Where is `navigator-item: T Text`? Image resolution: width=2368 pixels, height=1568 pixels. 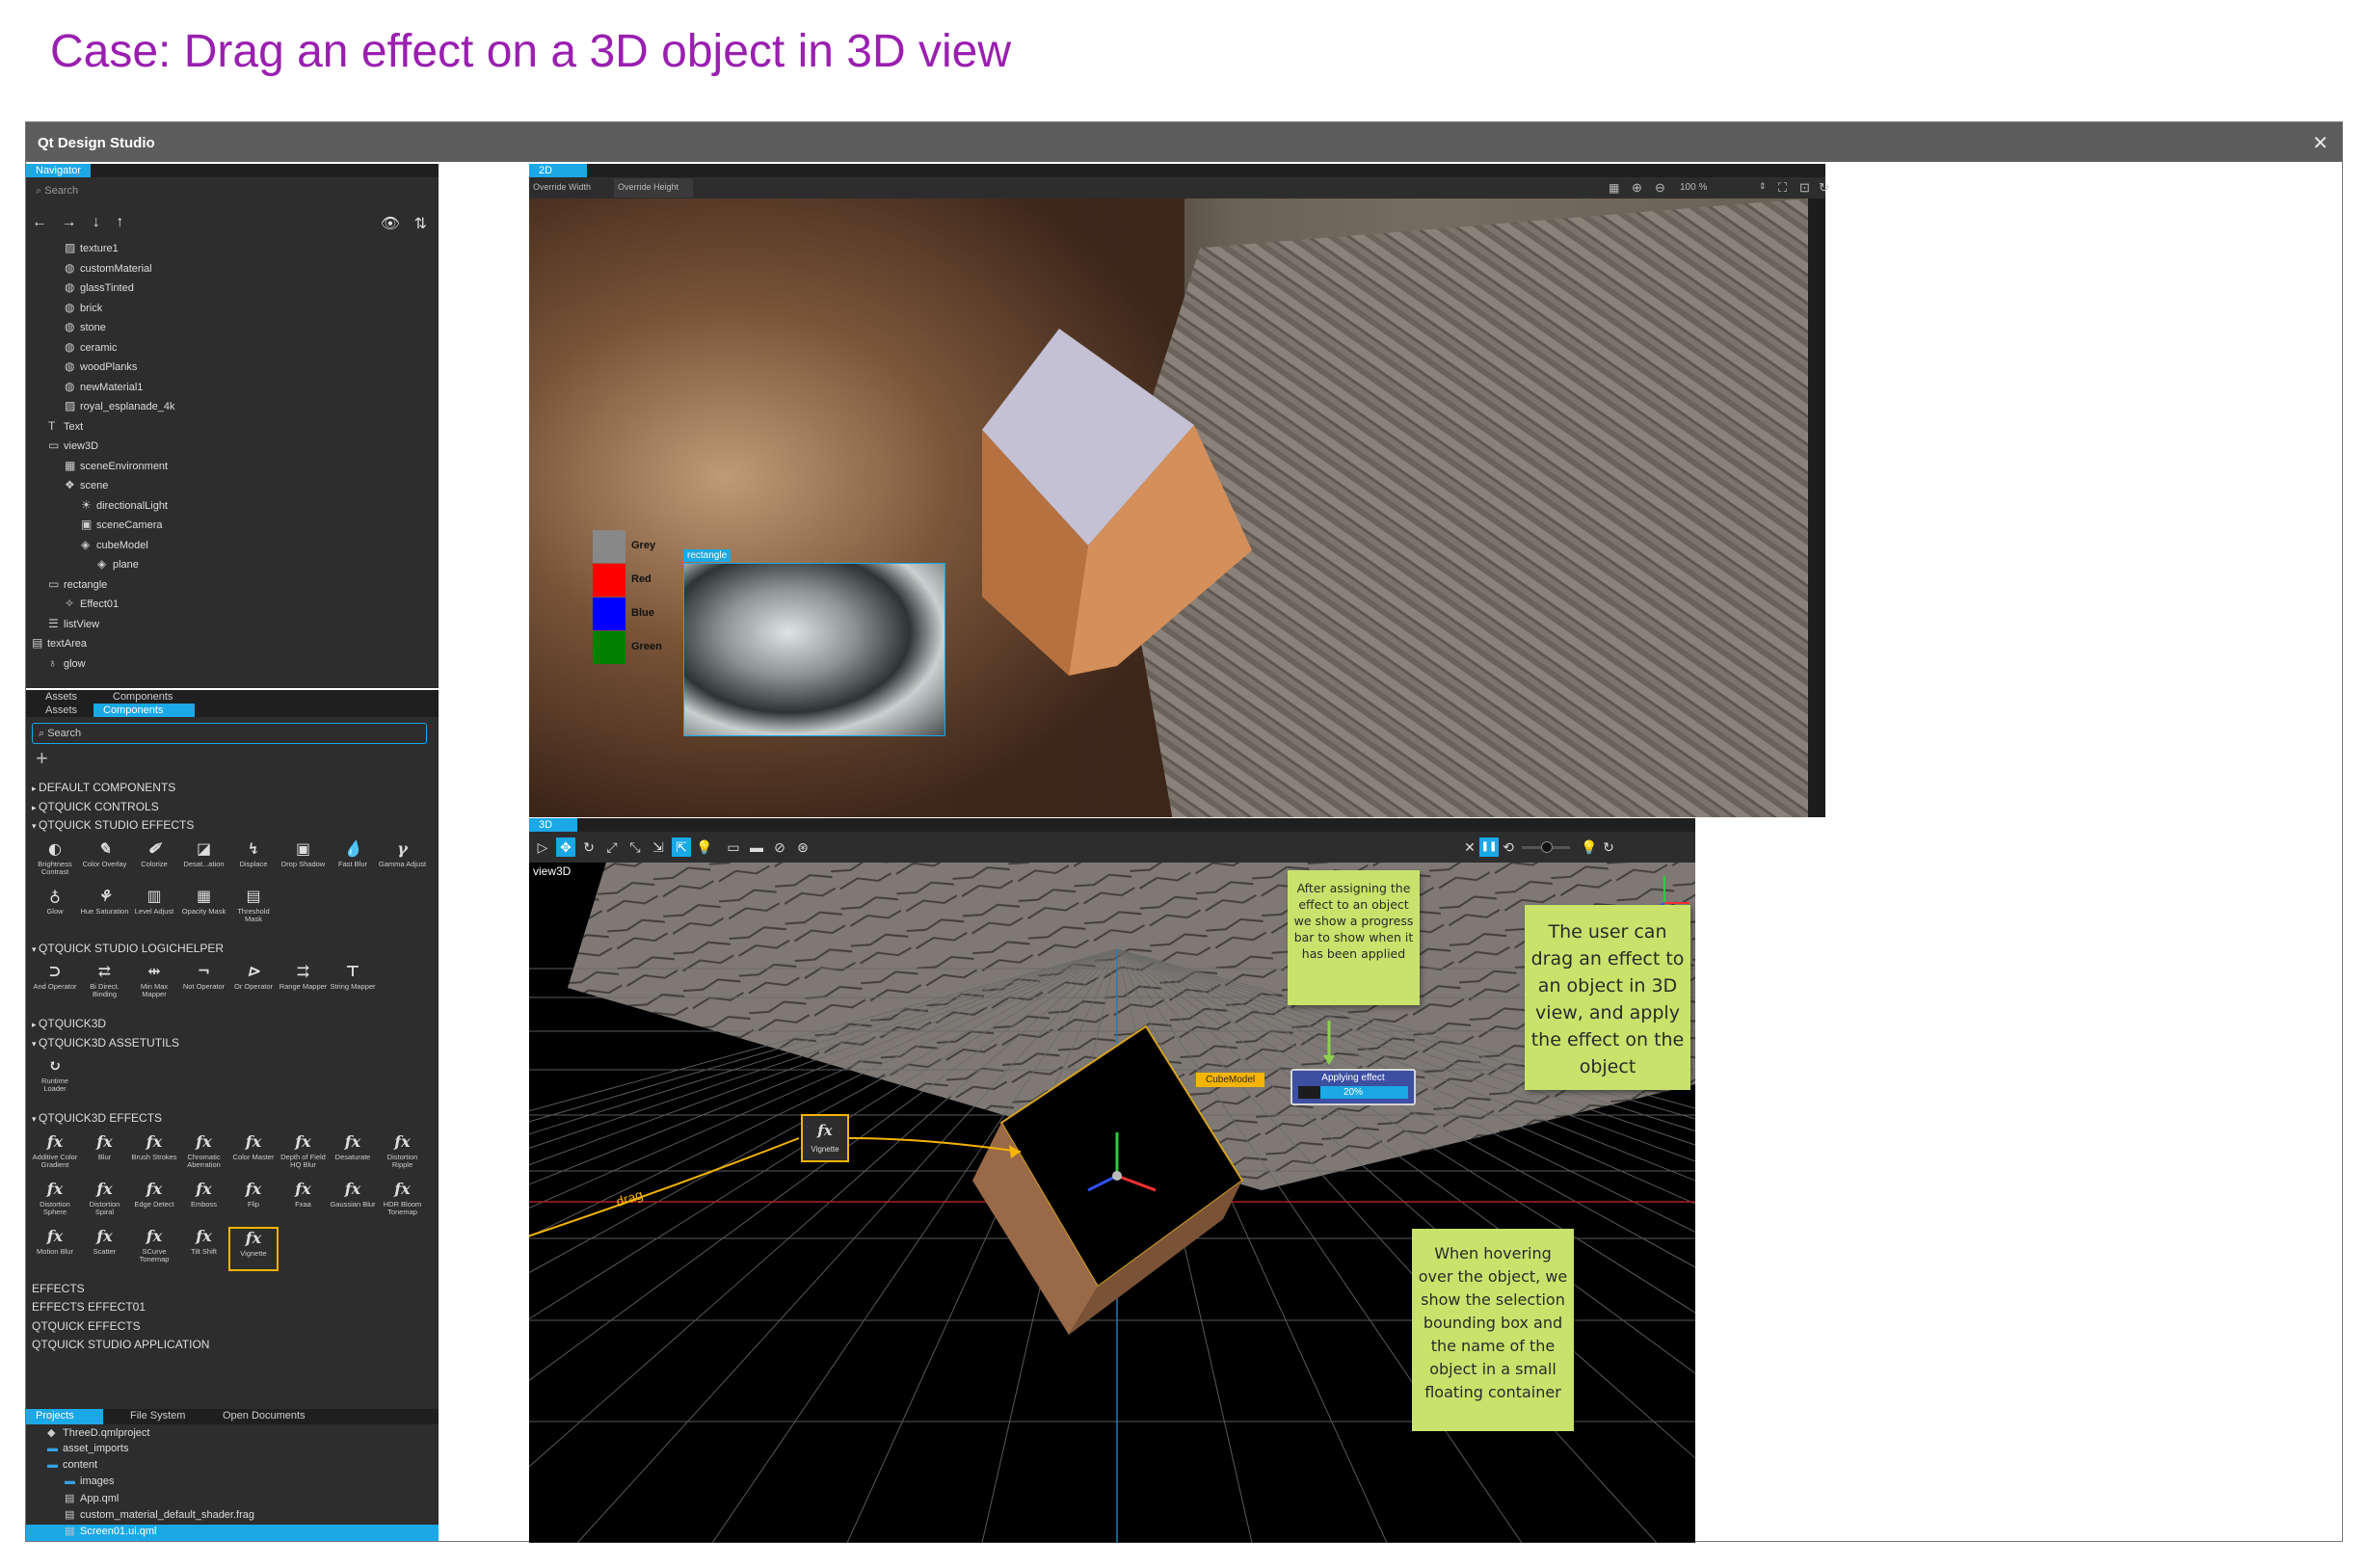
navigator-item: T Text is located at coordinates (232, 429).